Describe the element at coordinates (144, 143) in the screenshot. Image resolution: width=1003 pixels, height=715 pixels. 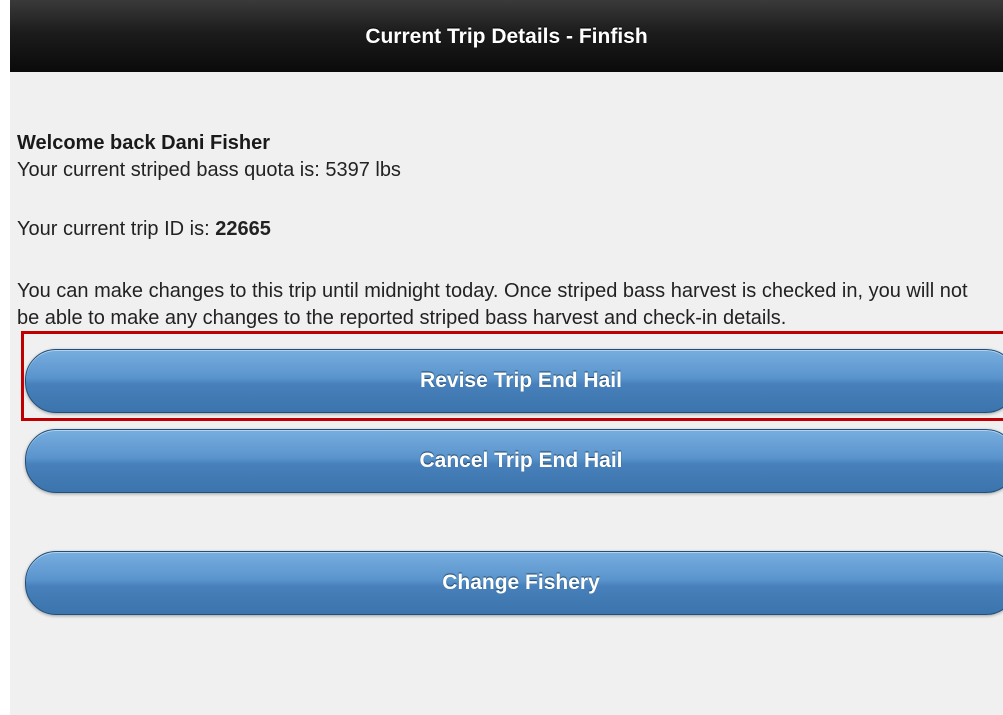
I see `welcome-message: Welcome back Dani Fisher` at that location.